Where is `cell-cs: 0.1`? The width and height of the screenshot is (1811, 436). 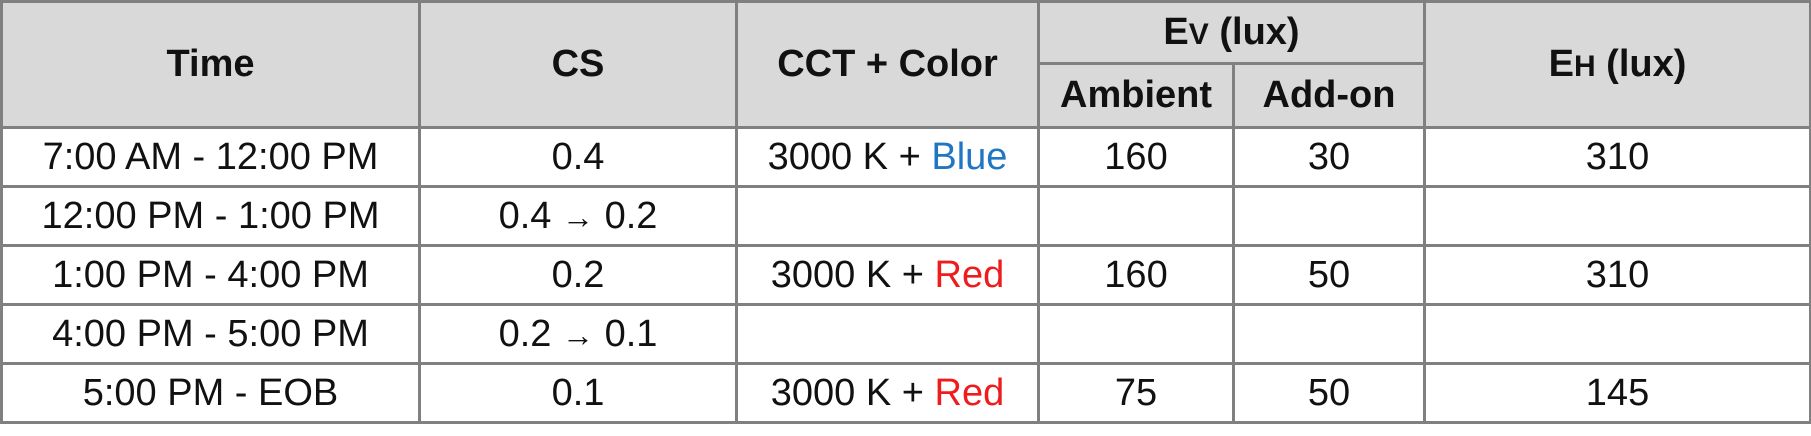
cell-cs: 0.1 is located at coordinates (578, 393).